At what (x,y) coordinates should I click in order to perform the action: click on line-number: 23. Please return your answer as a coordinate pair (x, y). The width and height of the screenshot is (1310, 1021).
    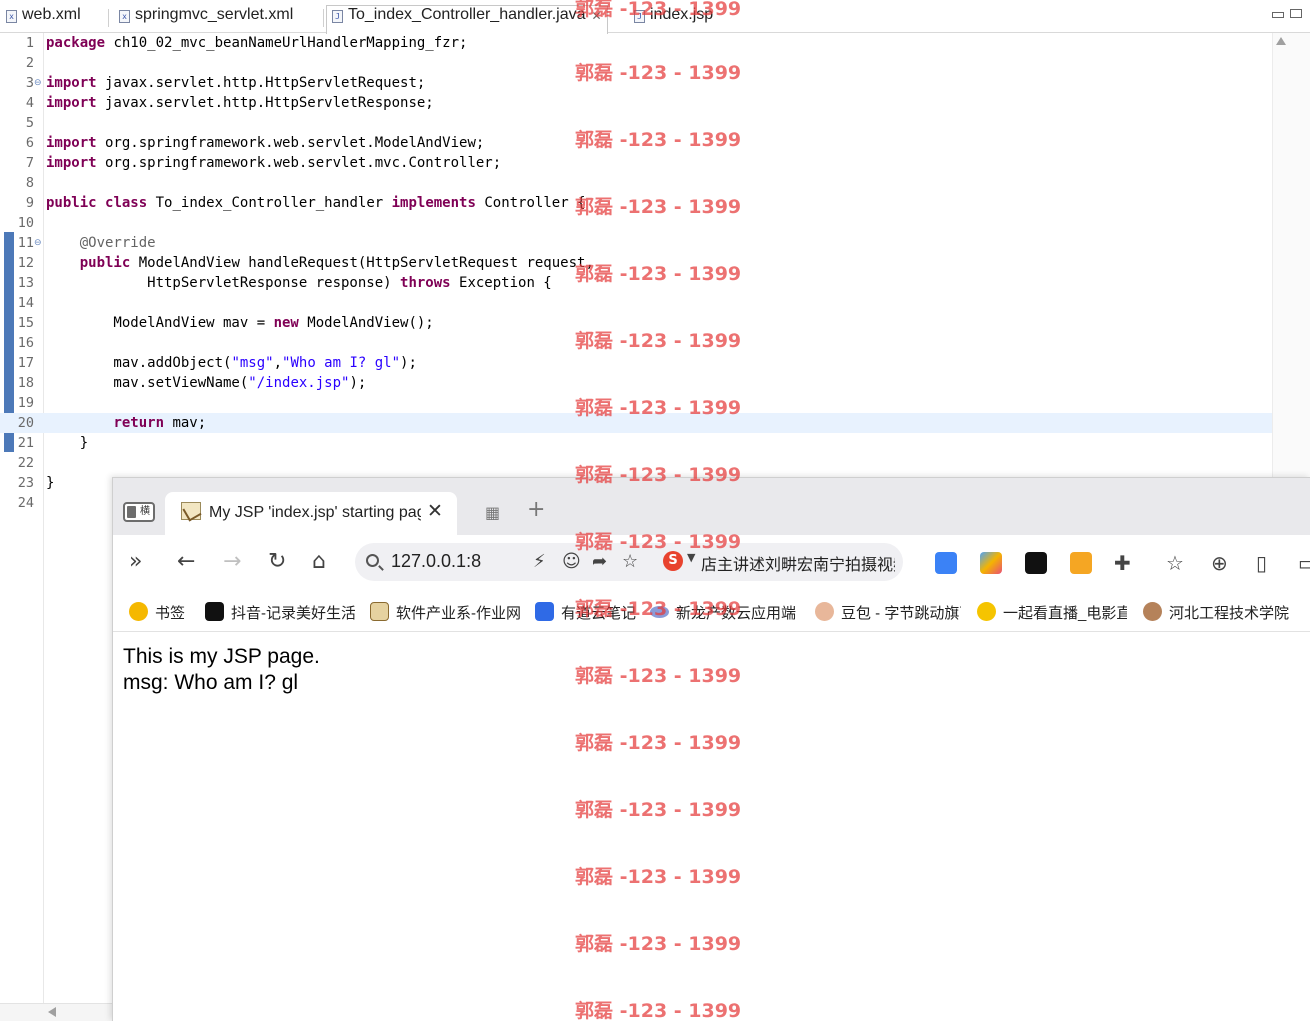
    Looking at the image, I should click on (25, 483).